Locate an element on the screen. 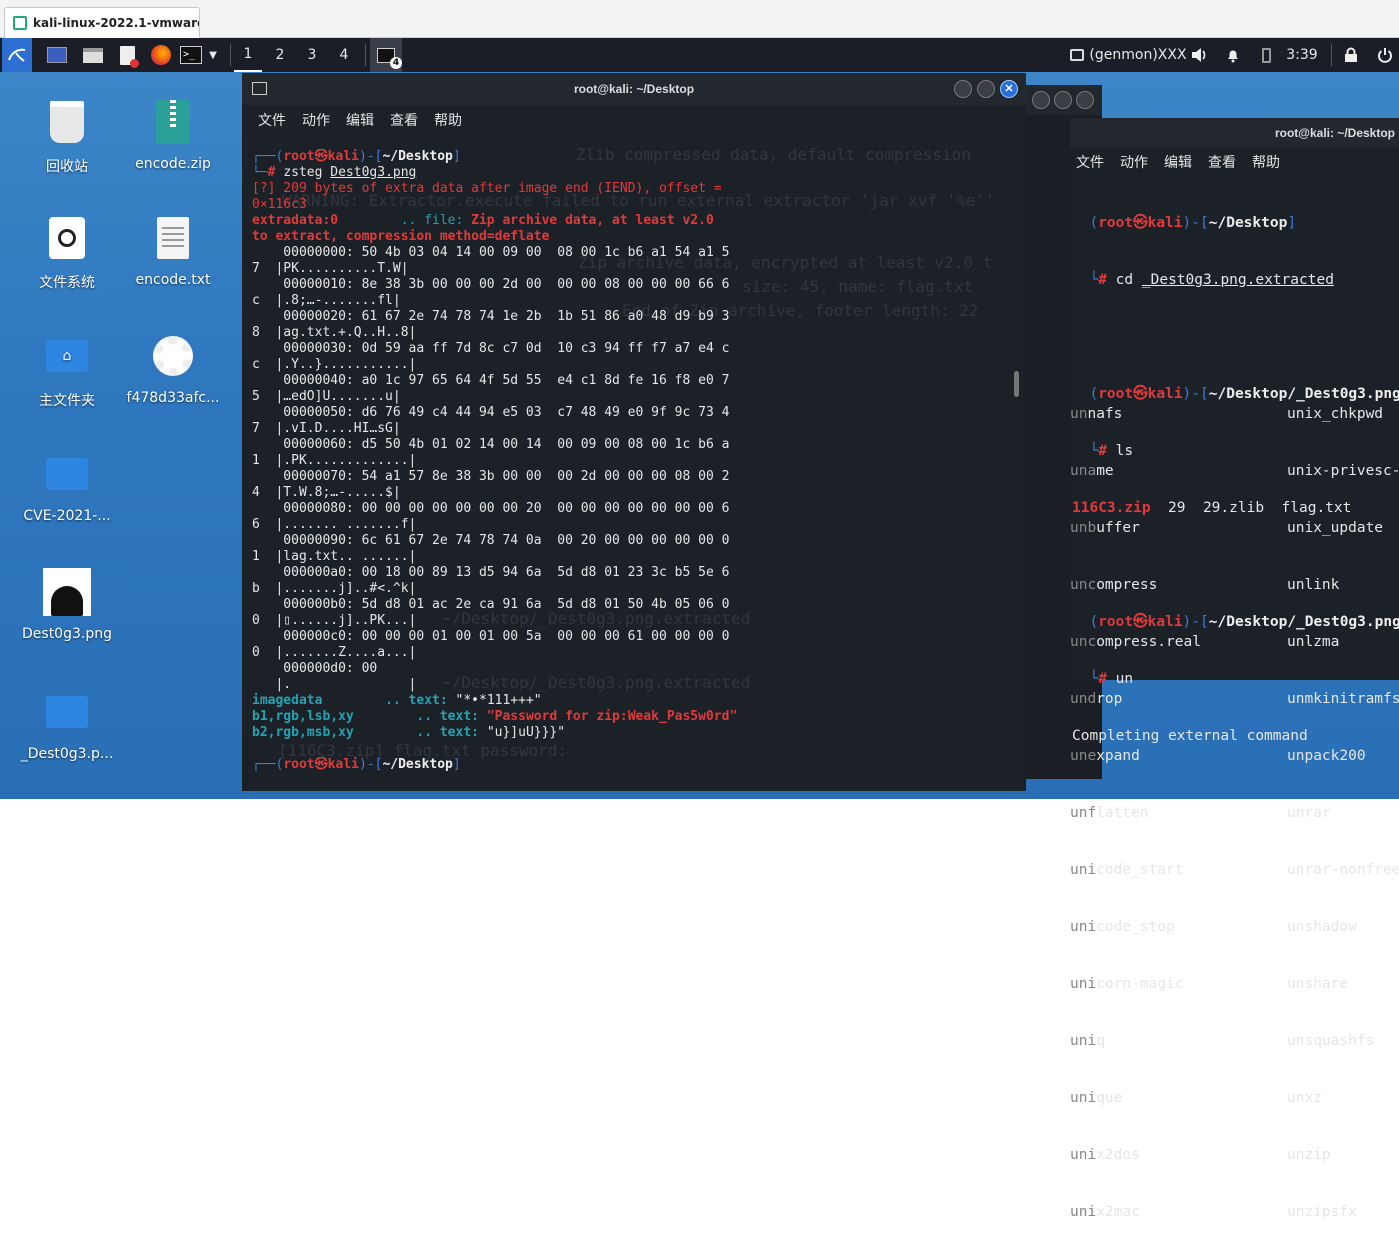 This screenshot has height=1260, width=1399. scrollbar-thumb is located at coordinates (1016, 384).